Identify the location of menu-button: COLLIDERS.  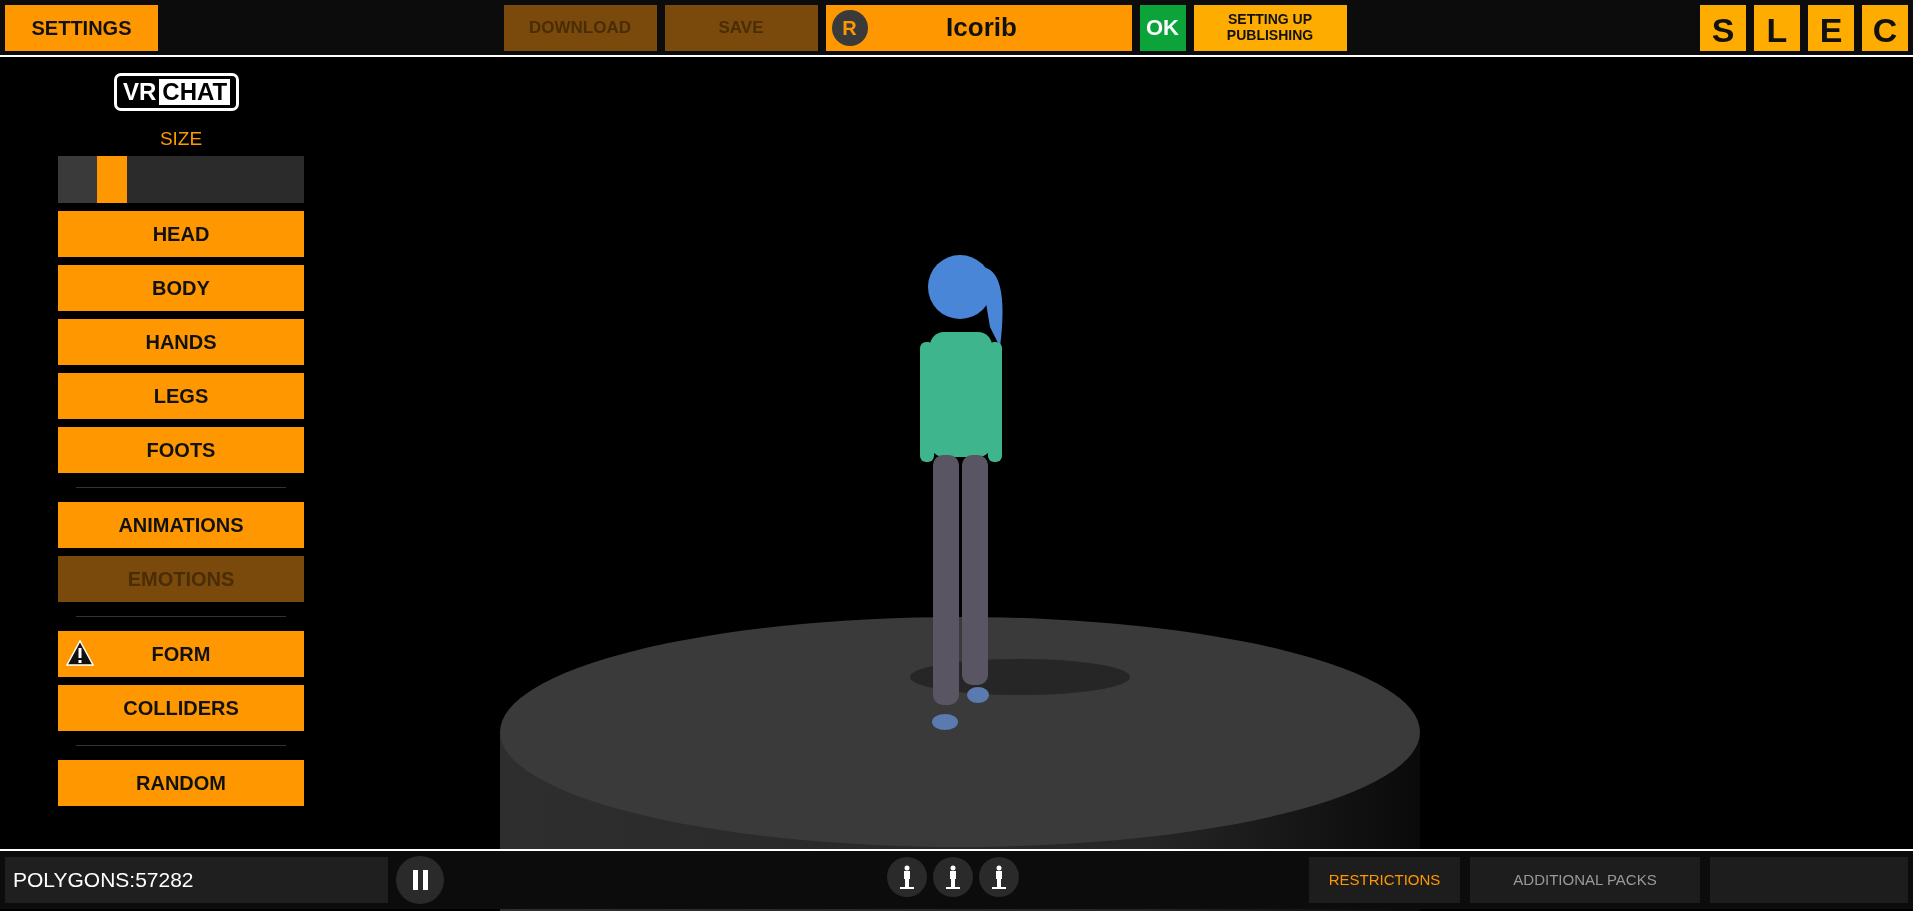
(181, 707).